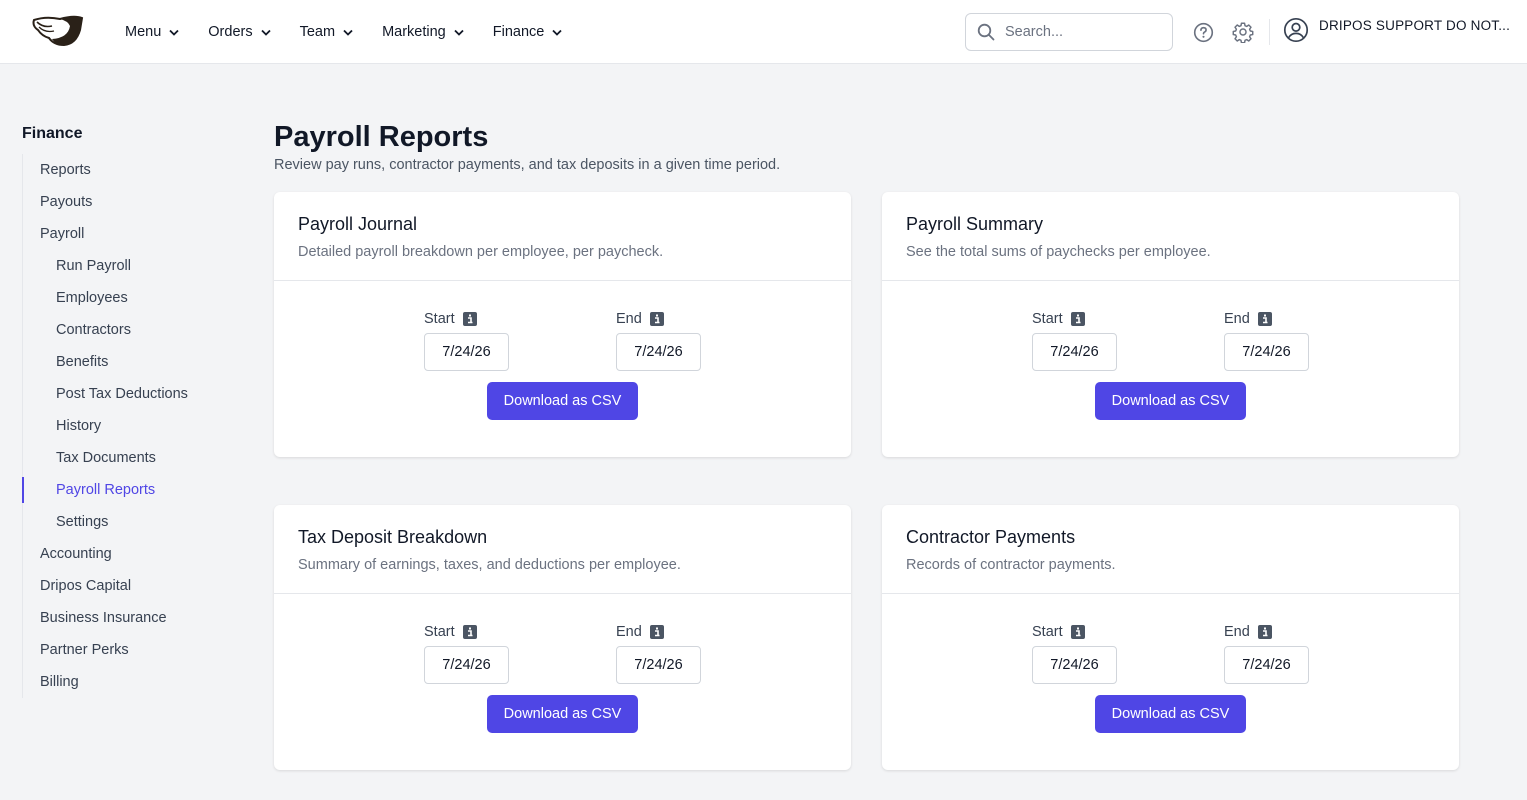  I want to click on sidebar-item-run-payroll: Run Payroll, so click(127, 266).